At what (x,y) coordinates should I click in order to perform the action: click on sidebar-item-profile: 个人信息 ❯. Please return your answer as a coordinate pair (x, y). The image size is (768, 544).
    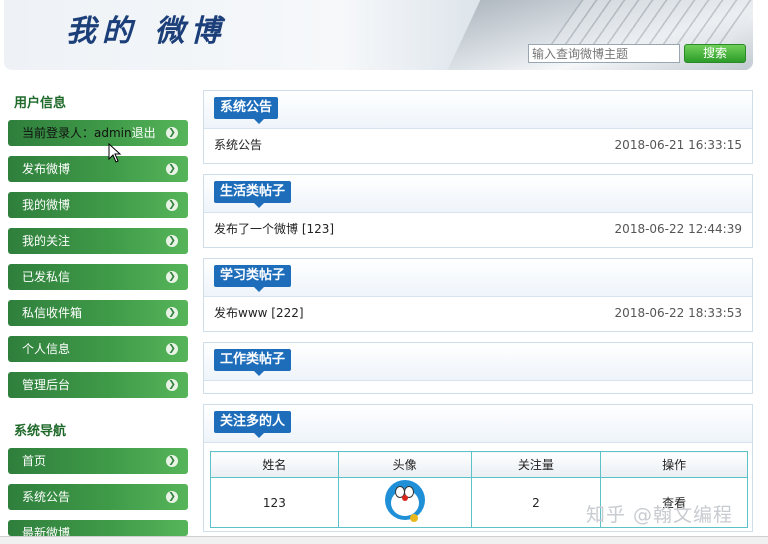
    Looking at the image, I should click on (98, 349).